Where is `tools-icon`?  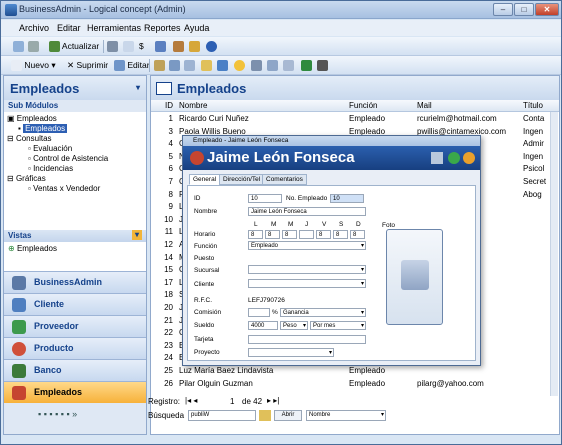
tools-icon is located at coordinates (178, 47).